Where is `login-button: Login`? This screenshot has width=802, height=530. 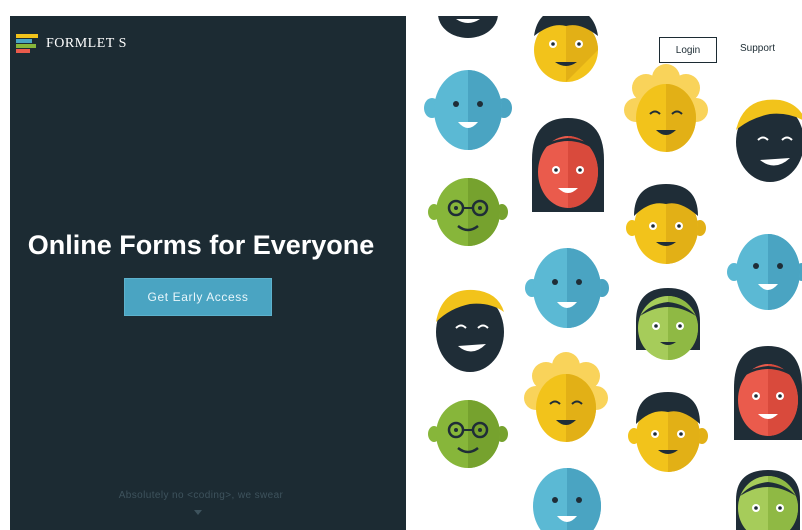
login-button: Login is located at coordinates (688, 50).